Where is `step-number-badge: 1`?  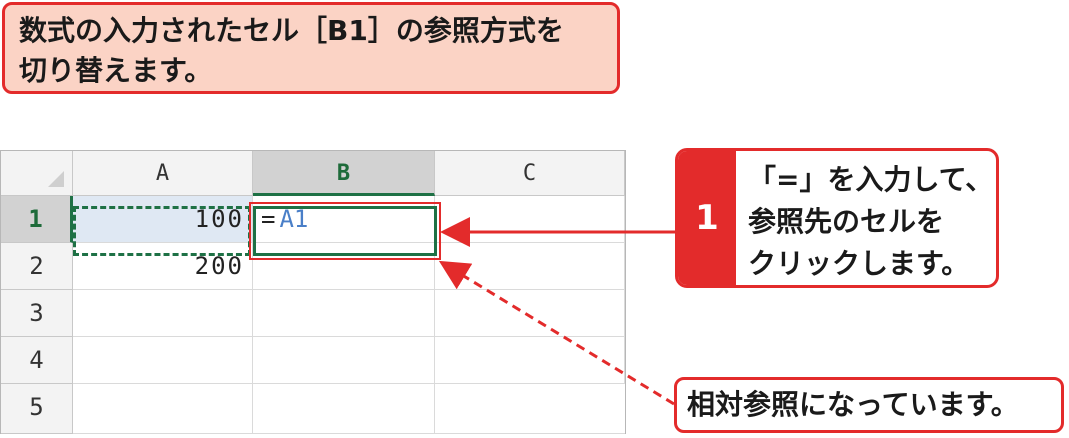 step-number-badge: 1 is located at coordinates (707, 218).